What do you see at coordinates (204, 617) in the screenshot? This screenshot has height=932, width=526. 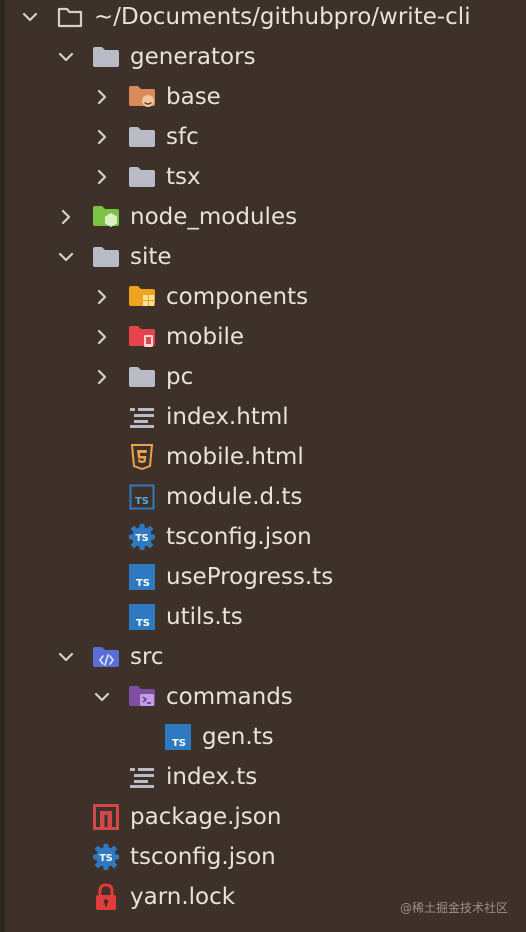 I see `tree-item-label: utils.ts` at bounding box center [204, 617].